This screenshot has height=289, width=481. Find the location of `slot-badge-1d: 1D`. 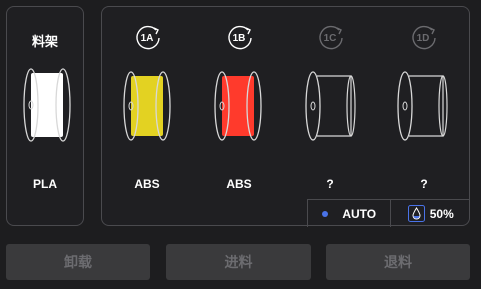

slot-badge-1d: 1D is located at coordinates (424, 37).